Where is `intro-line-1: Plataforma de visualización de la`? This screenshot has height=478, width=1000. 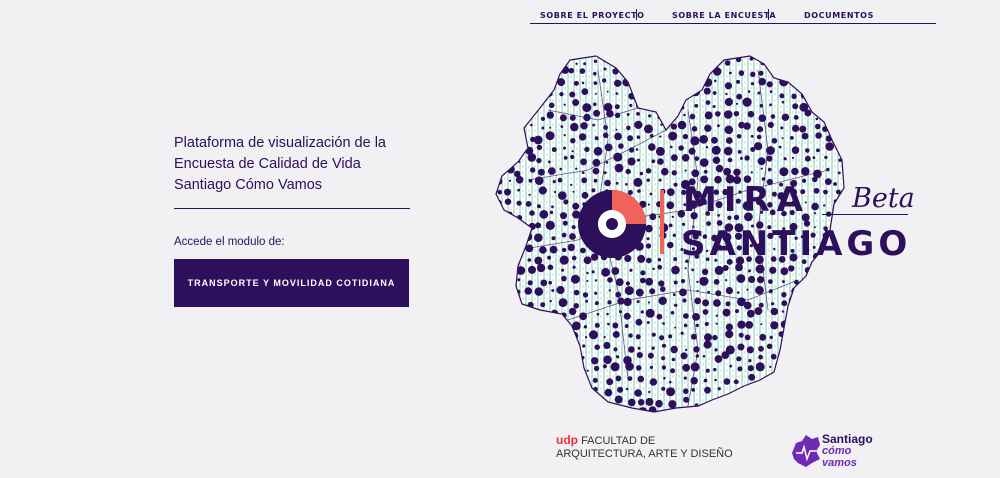 intro-line-1: Plataforma de visualización de la is located at coordinates (280, 143).